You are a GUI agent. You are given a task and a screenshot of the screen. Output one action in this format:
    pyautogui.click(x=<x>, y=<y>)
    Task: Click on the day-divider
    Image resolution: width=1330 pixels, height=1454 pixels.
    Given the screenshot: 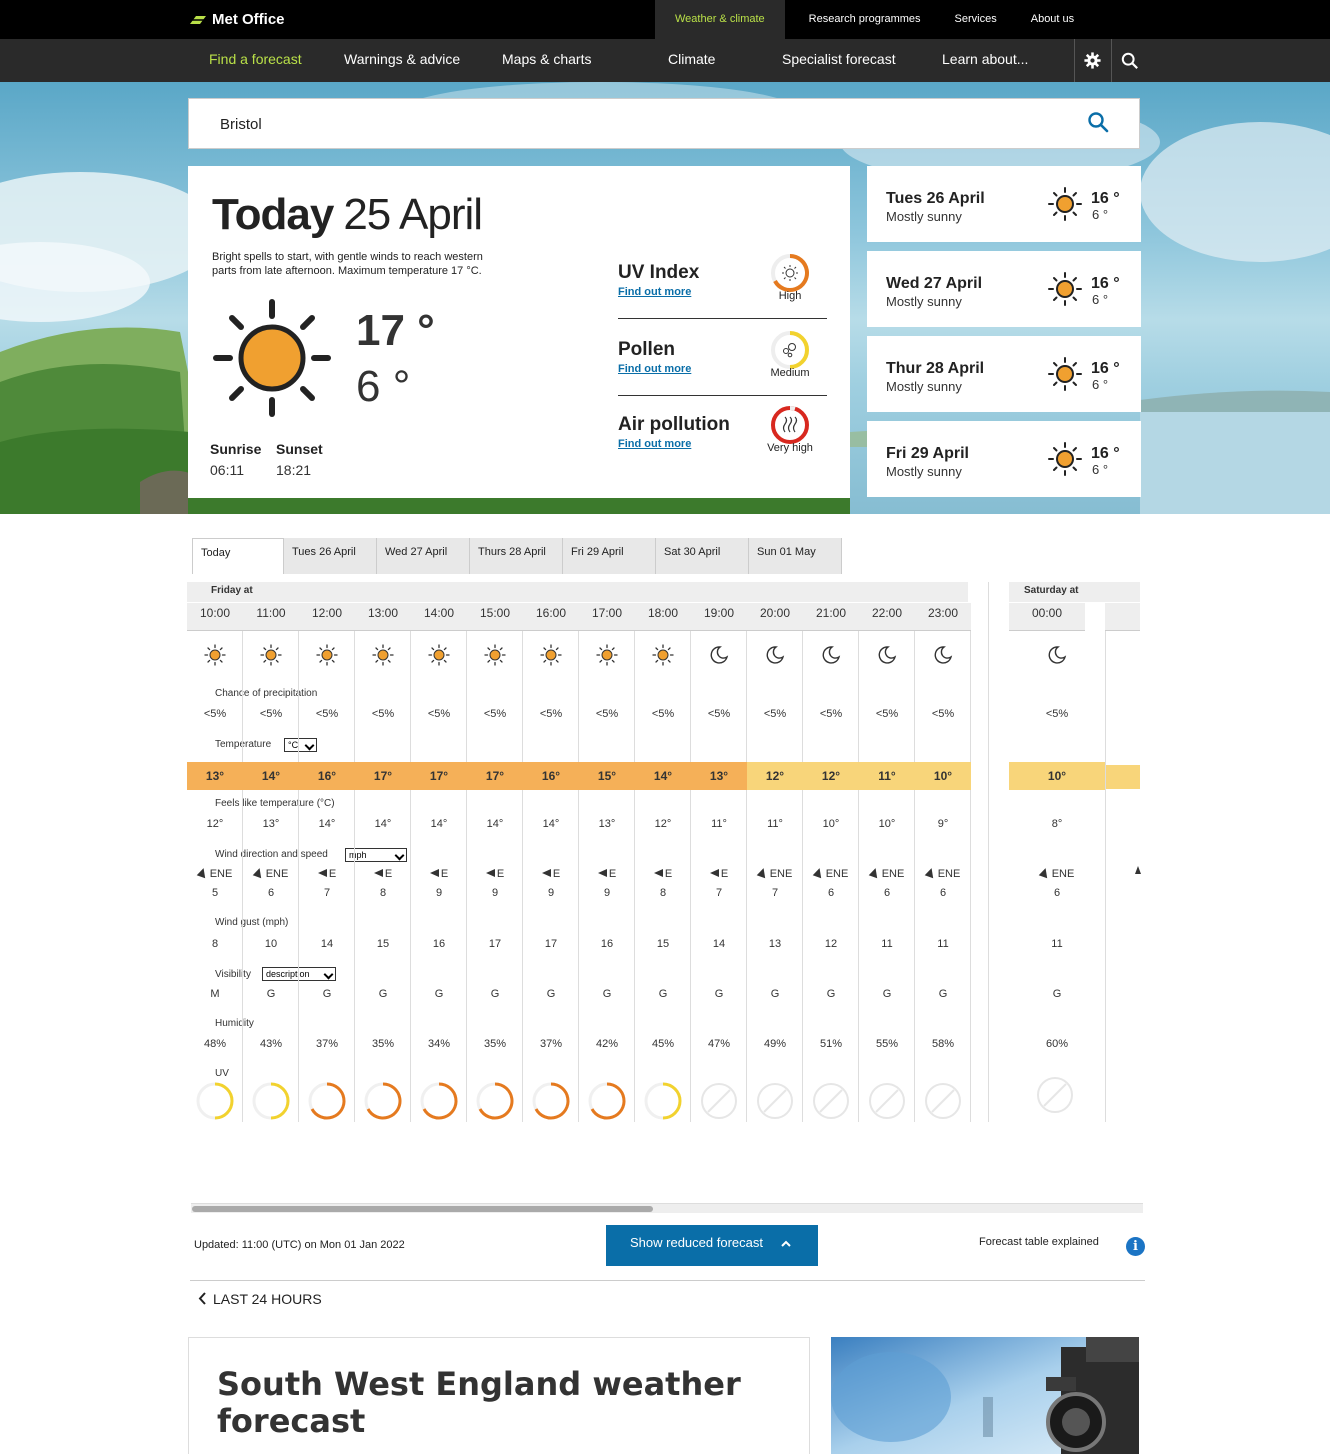 What is the action you would take?
    pyautogui.click(x=988, y=852)
    